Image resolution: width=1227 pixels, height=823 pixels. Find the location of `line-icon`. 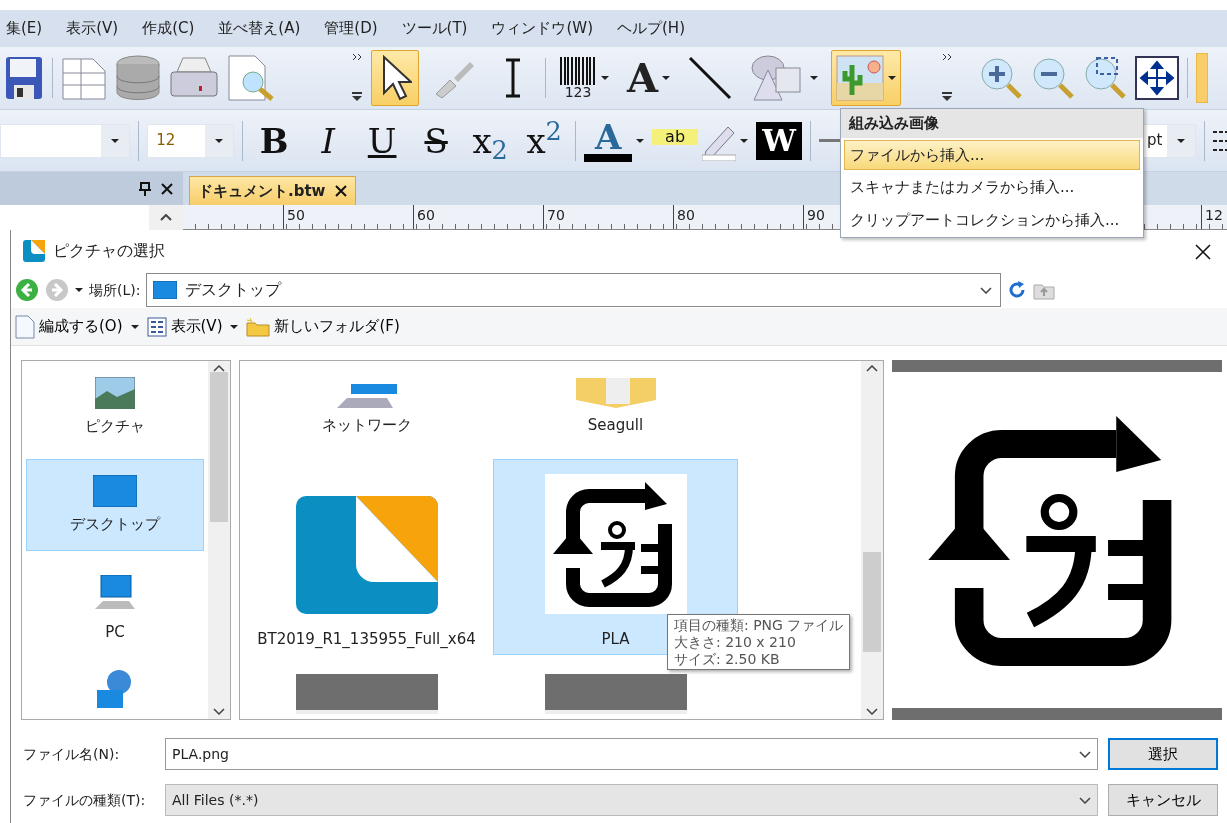

line-icon is located at coordinates (710, 78).